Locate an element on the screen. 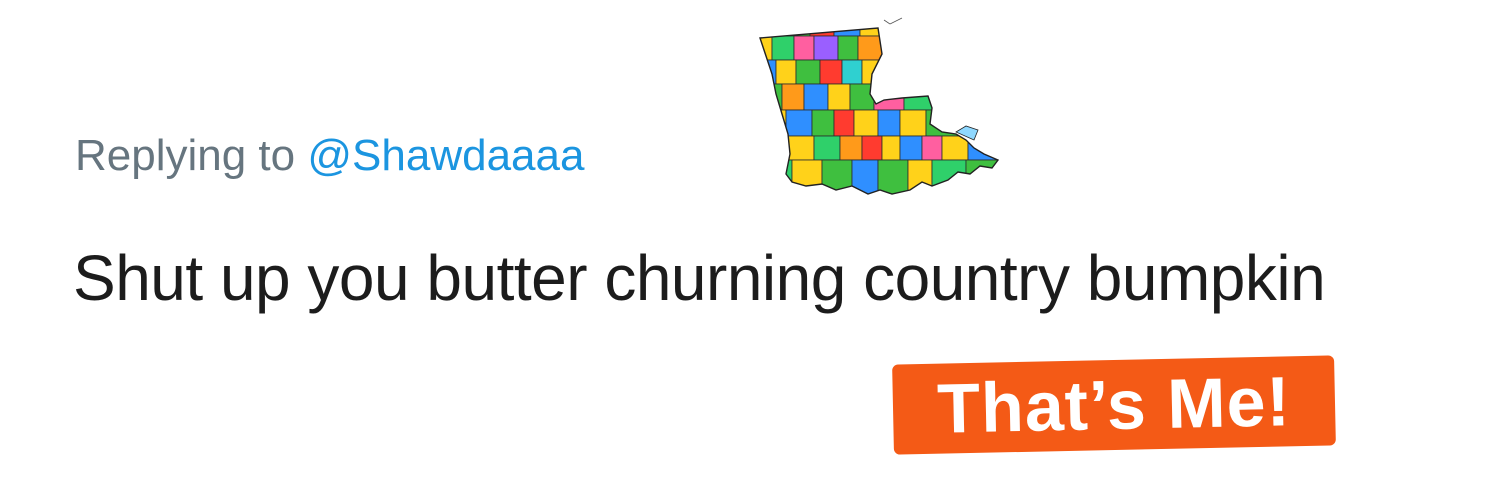 This screenshot has width=1500, height=499. thats-me-badge: That’s Me! is located at coordinates (1114, 405).